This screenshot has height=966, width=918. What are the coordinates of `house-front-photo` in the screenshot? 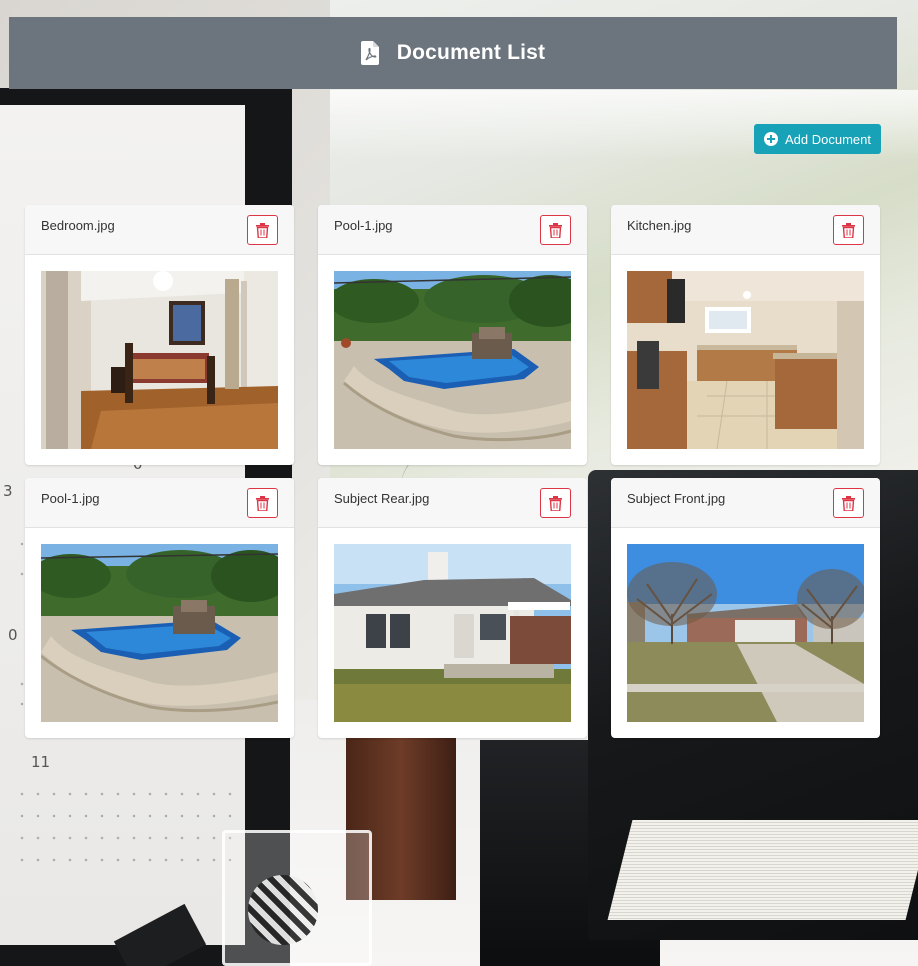 It's located at (745, 633).